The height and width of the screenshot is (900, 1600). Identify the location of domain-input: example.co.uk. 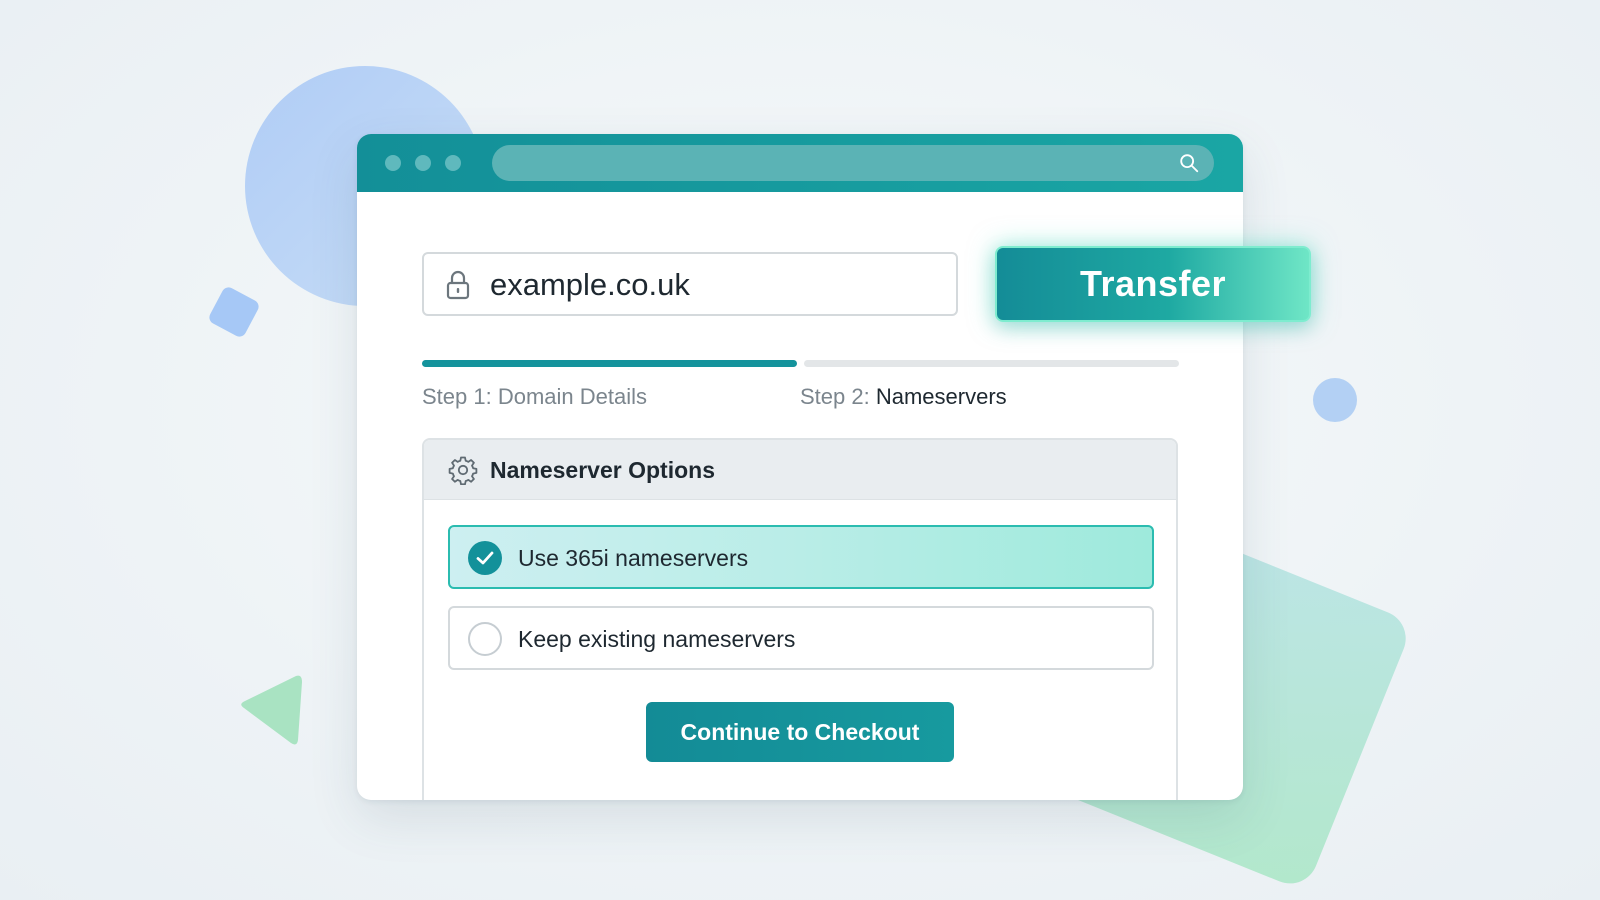
(690, 284).